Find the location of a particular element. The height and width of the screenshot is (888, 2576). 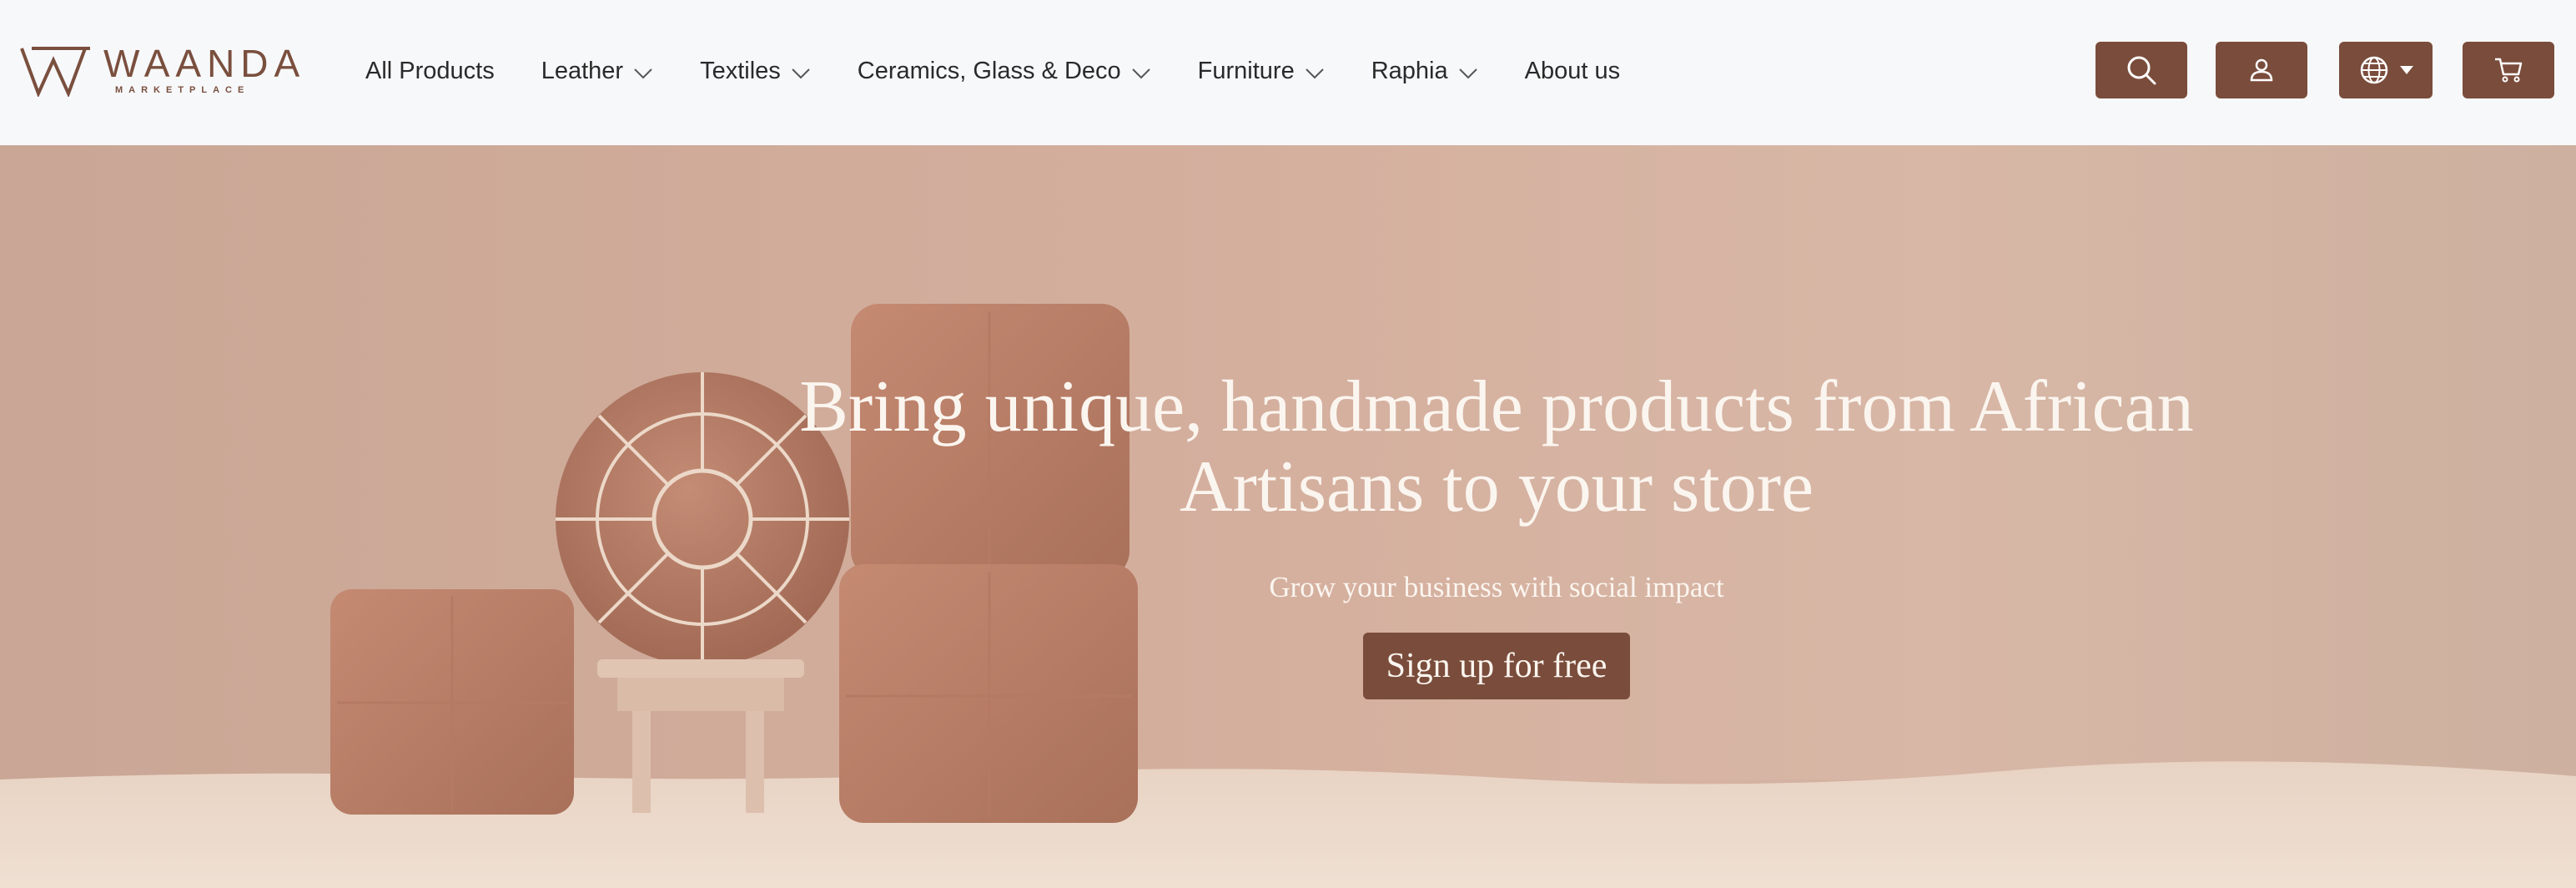

nav-textiles: Textiles is located at coordinates (755, 71).